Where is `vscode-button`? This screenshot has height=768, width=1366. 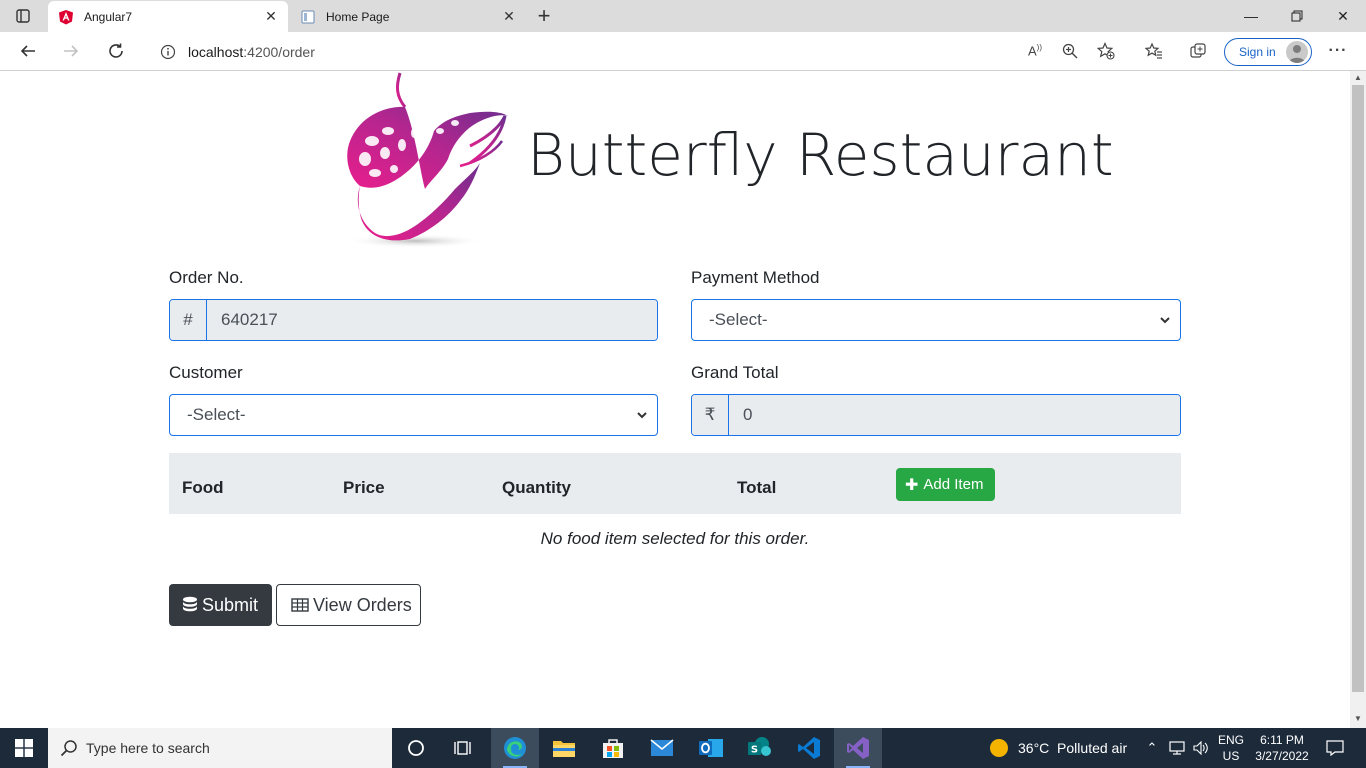 vscode-button is located at coordinates (809, 748).